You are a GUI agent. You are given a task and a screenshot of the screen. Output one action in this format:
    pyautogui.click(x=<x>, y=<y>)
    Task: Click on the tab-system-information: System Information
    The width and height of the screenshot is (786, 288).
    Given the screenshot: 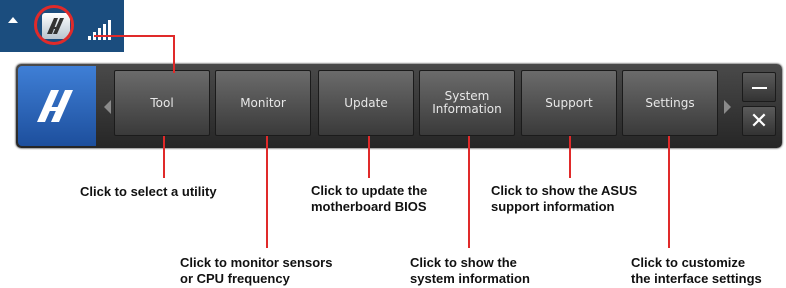 What is the action you would take?
    pyautogui.click(x=467, y=103)
    